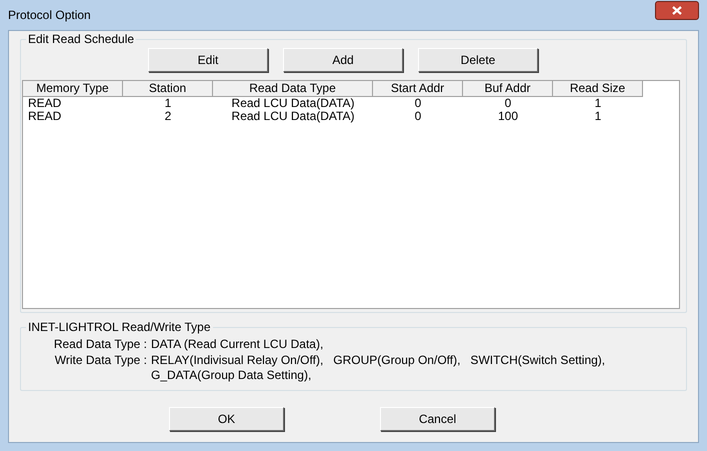 This screenshot has width=707, height=451. What do you see at coordinates (119, 327) in the screenshot?
I see `group-title: INET-LIGHTROL Read/Write Type` at bounding box center [119, 327].